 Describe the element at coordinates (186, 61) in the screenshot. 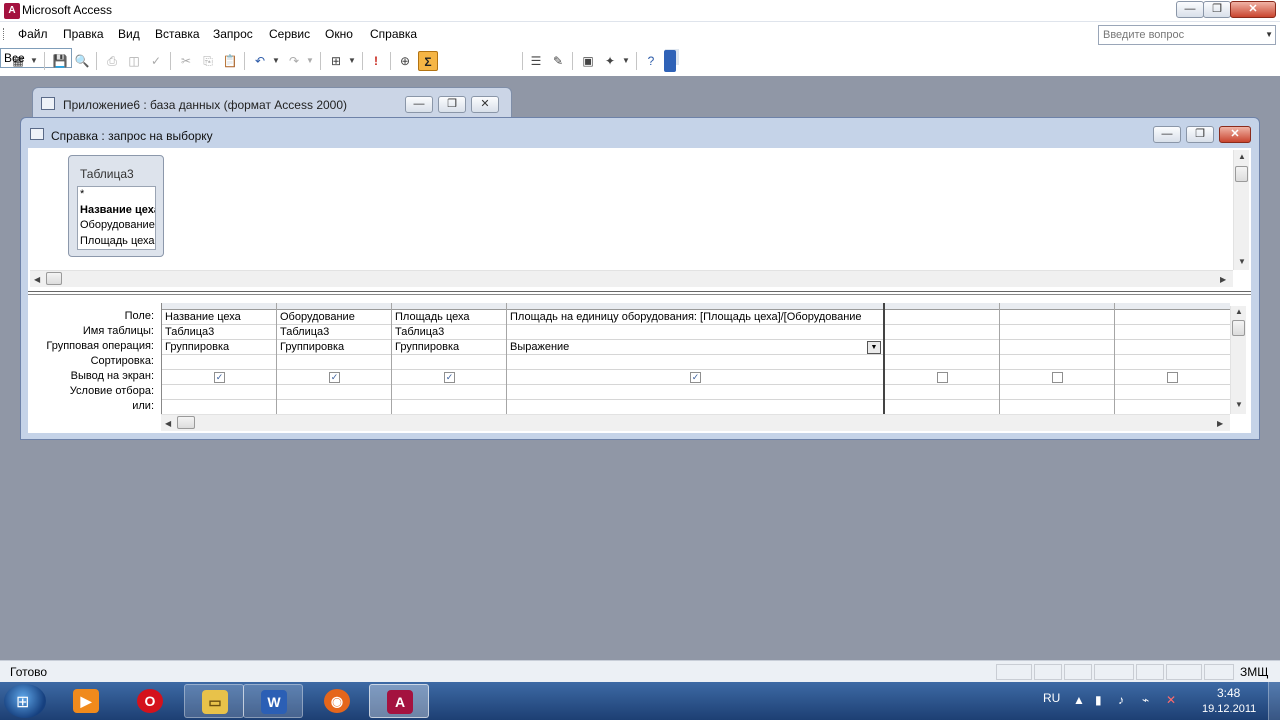

I see `cut-icon: ✂` at that location.